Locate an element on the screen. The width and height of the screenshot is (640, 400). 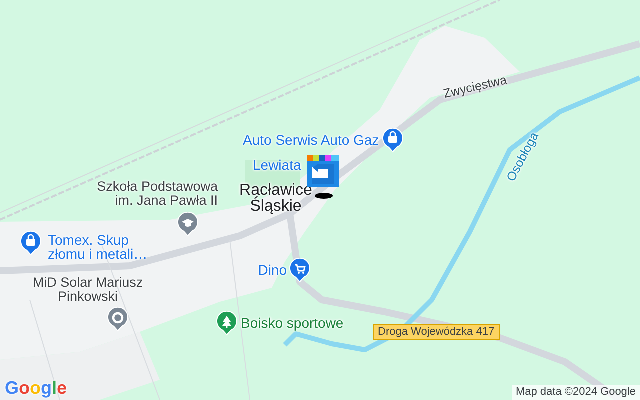
street-label: Zwycięstwa is located at coordinates (475, 87).